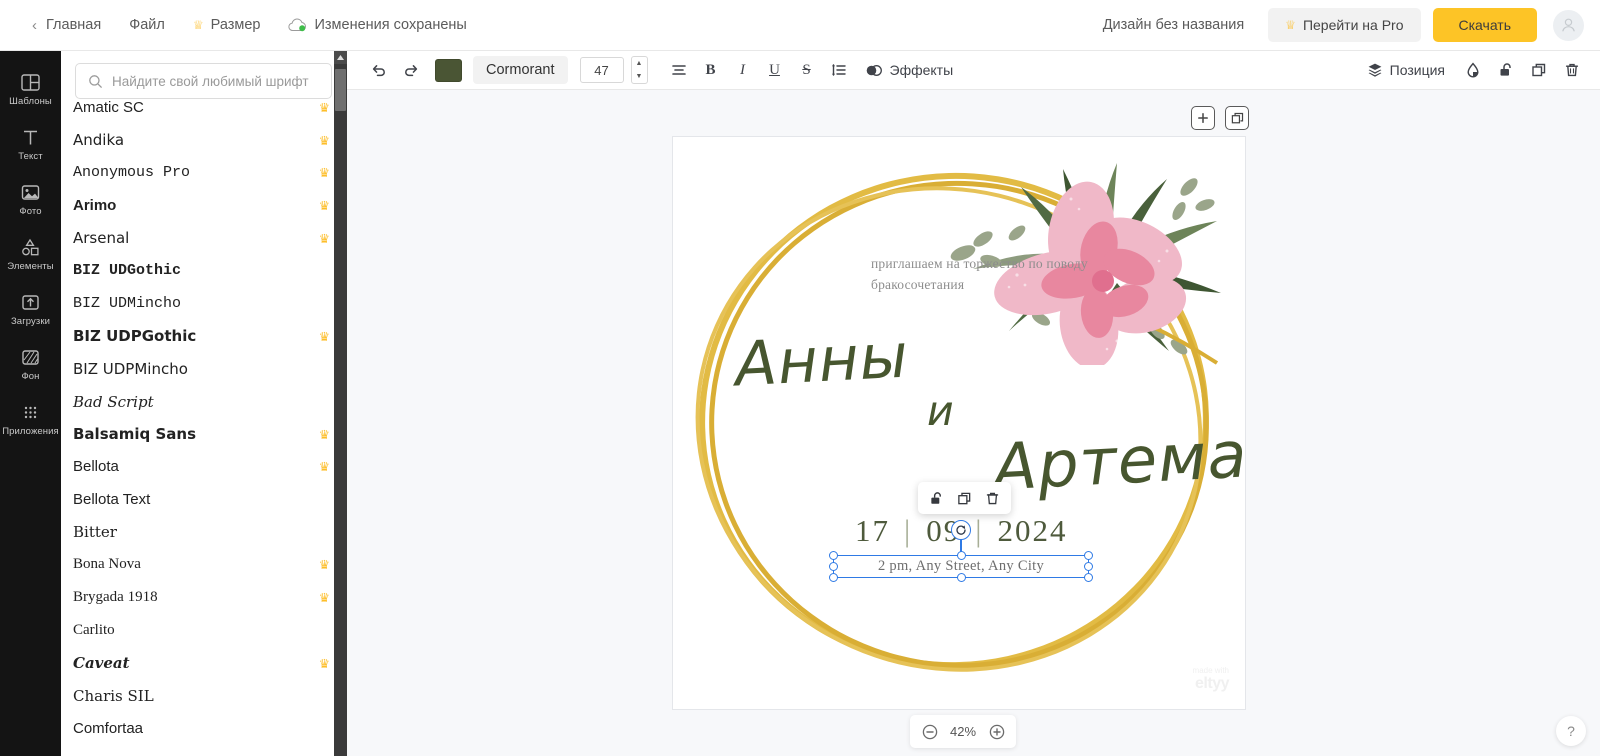 The image size is (1600, 756). Describe the element at coordinates (639, 63) in the screenshot. I see `size-increase-button: ▲` at that location.